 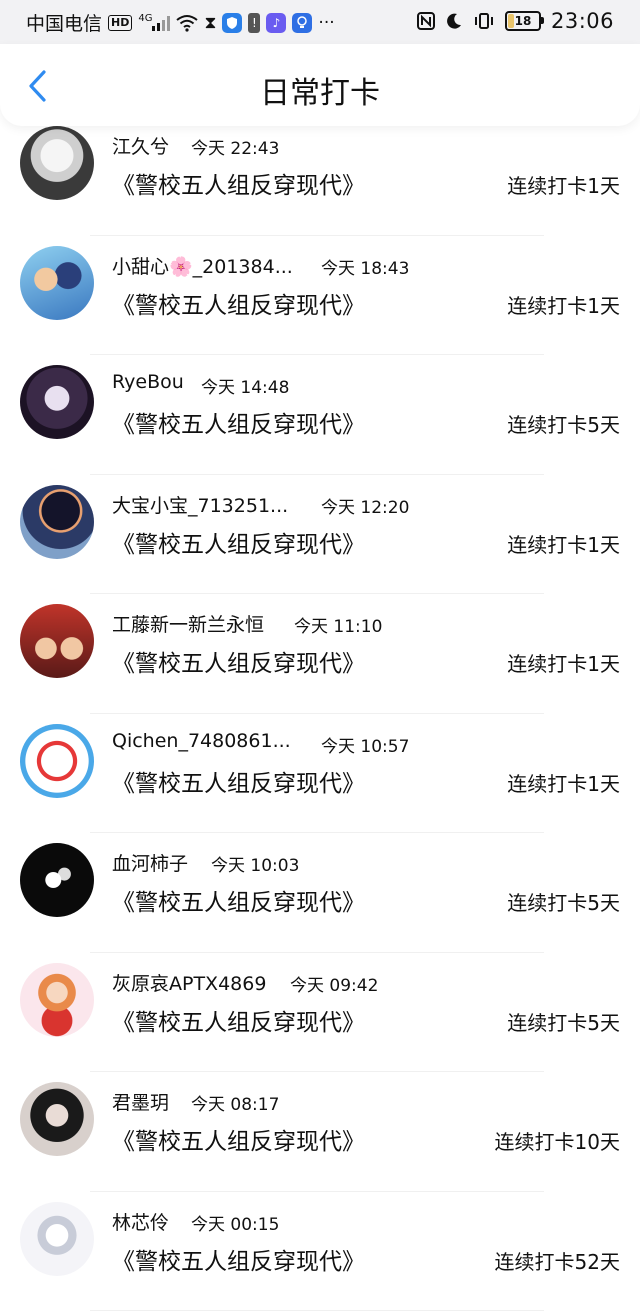 I want to click on carrier-label: 中国电信, so click(x=64, y=22).